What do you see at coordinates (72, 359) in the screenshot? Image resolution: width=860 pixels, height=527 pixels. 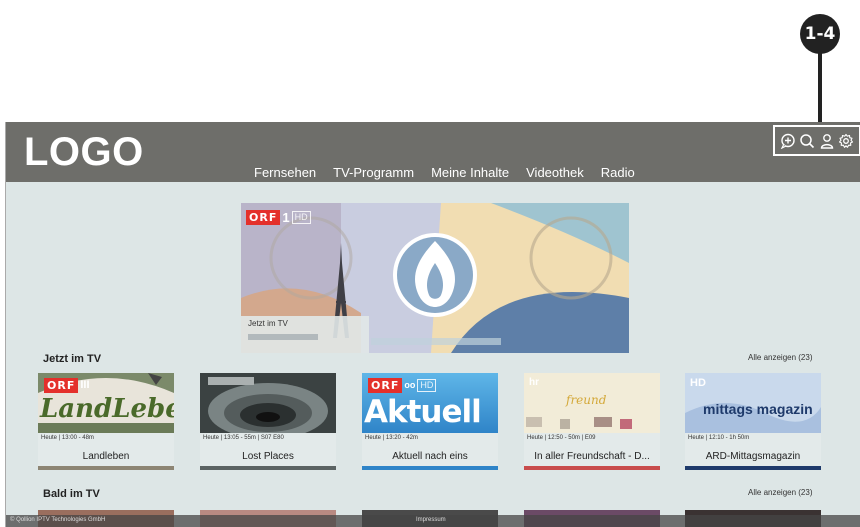 I see `section-title-now: Jetzt im TV` at bounding box center [72, 359].